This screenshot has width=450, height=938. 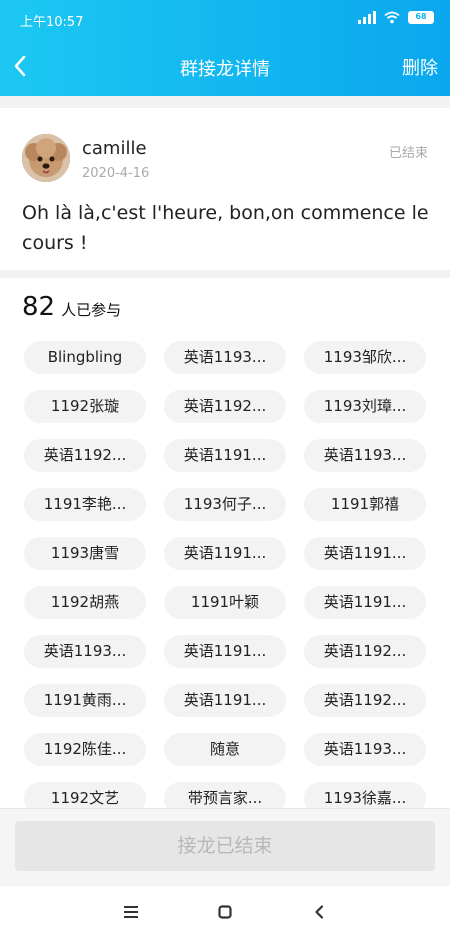 What do you see at coordinates (91, 310) in the screenshot?
I see `participant-count-label: 人已参与` at bounding box center [91, 310].